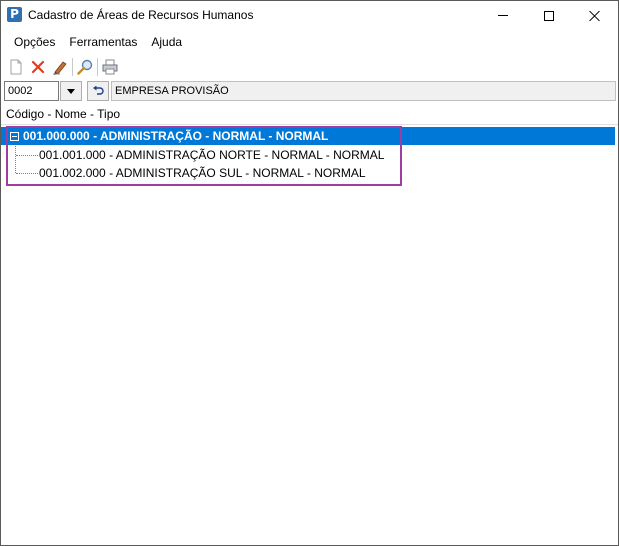 The image size is (619, 546). What do you see at coordinates (141, 15) in the screenshot?
I see `window-title: Cadastro de Áreas de Recursos Humanos` at bounding box center [141, 15].